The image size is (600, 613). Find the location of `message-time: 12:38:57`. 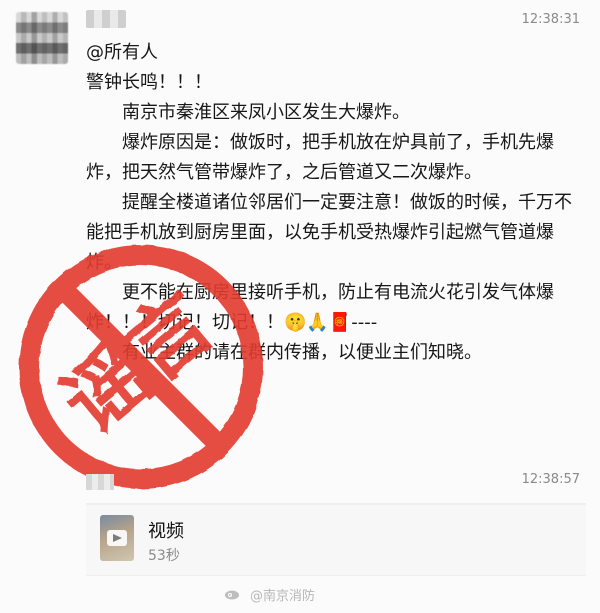

message-time: 12:38:57 is located at coordinates (550, 479).